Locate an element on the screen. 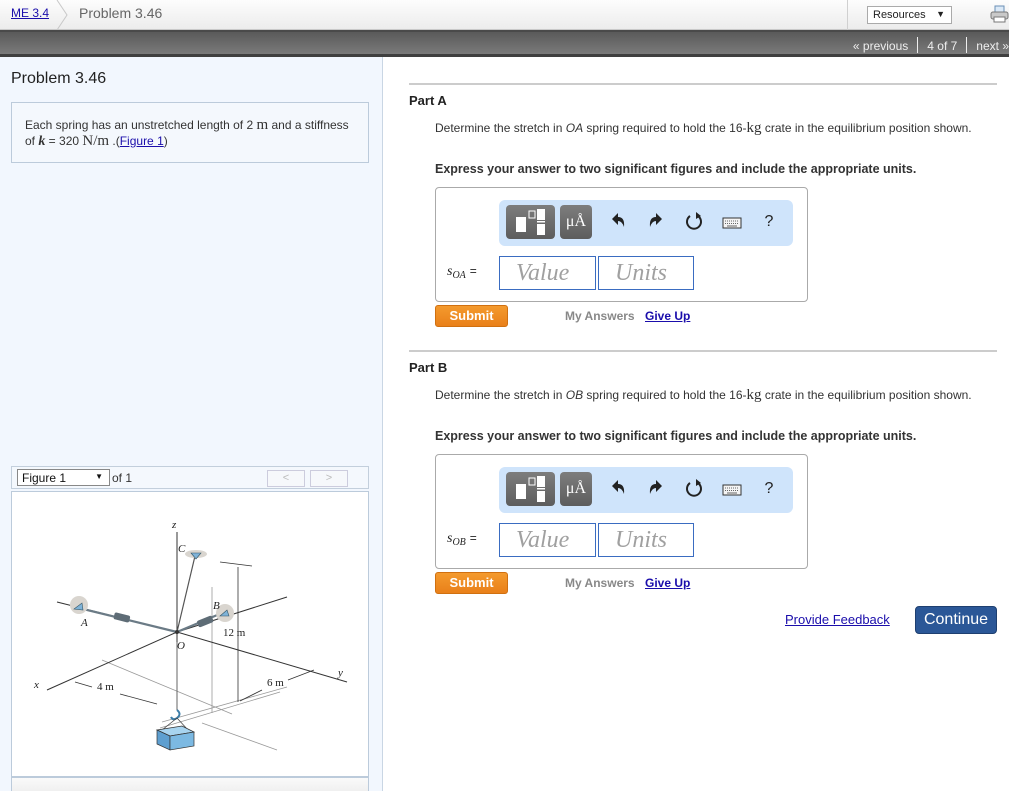  resources-dropdown: Resources ▼ is located at coordinates (909, 15).